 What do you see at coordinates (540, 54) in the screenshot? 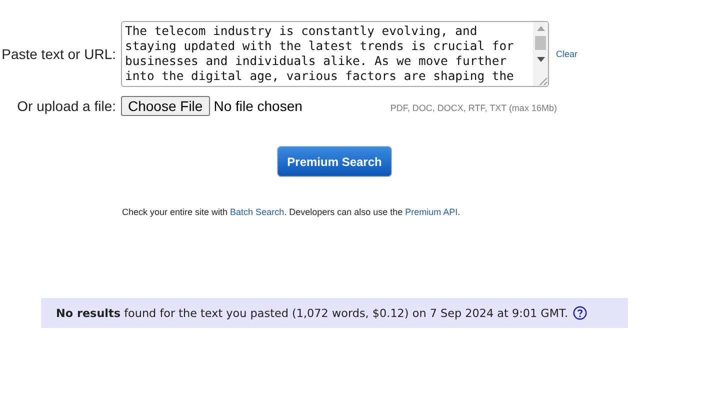
I see `scrollbar` at bounding box center [540, 54].